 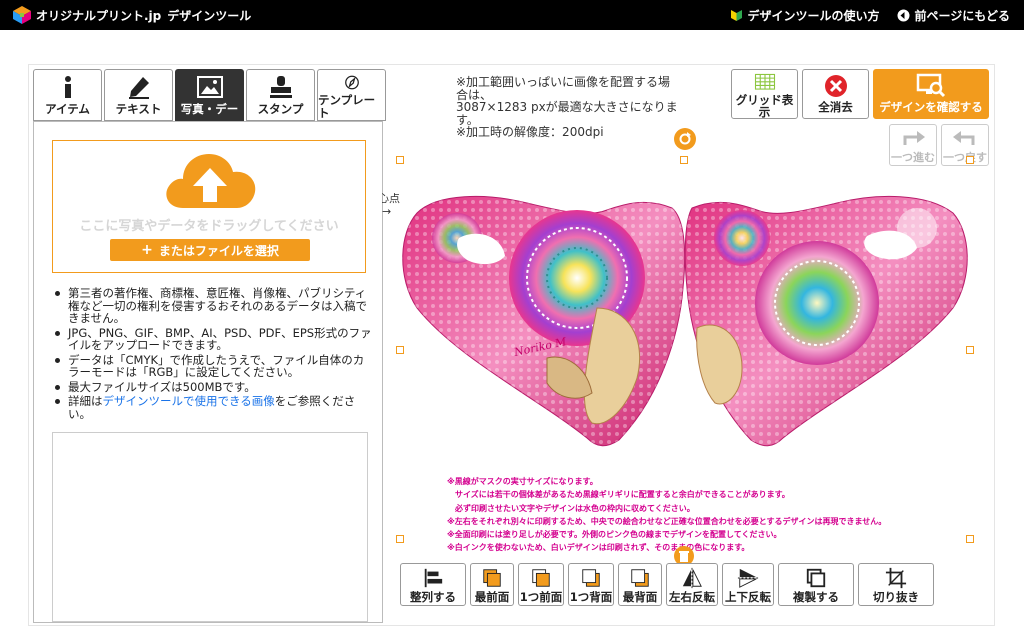 What do you see at coordinates (67, 109) in the screenshot?
I see `tab-item-label: アイテム` at bounding box center [67, 109].